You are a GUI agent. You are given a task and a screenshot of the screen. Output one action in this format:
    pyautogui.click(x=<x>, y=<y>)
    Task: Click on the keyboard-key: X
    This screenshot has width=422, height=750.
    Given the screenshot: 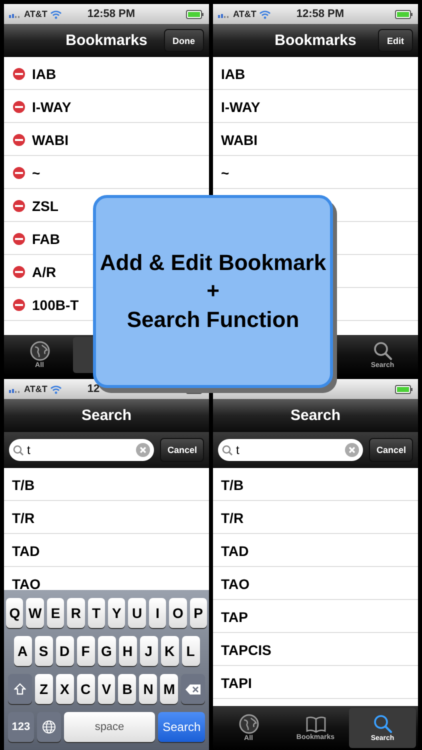 What is the action you would take?
    pyautogui.click(x=65, y=689)
    